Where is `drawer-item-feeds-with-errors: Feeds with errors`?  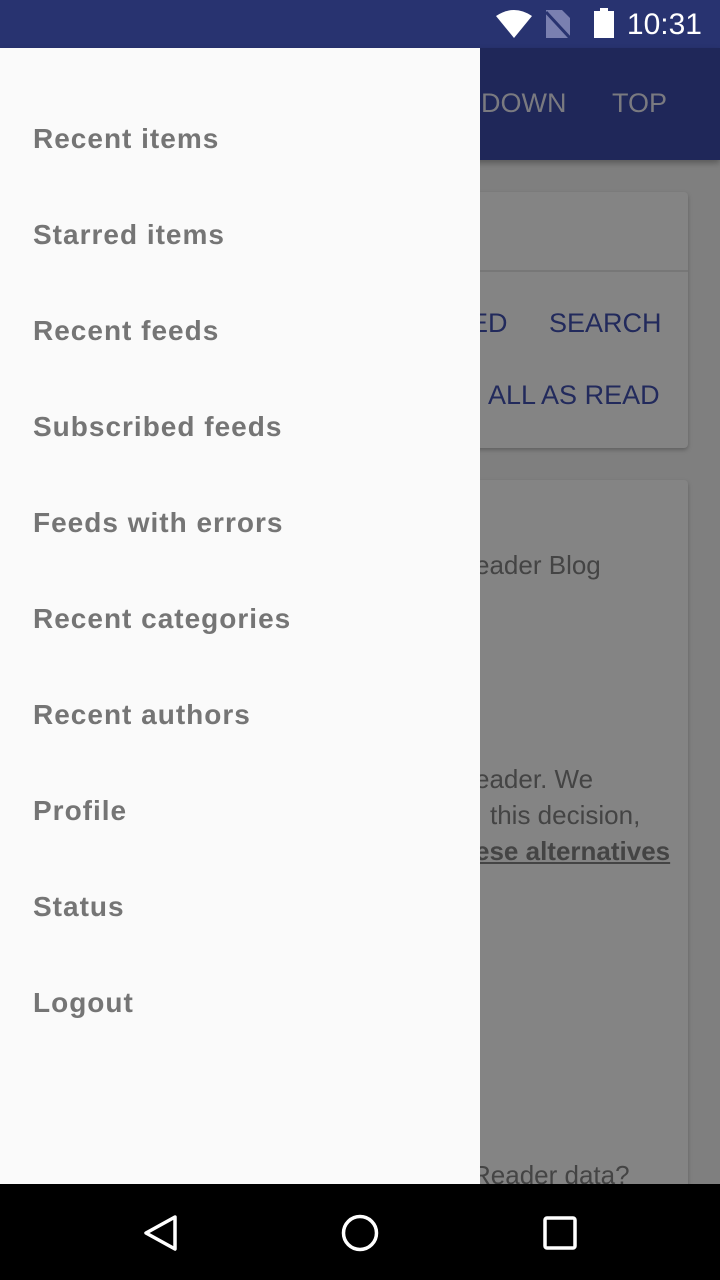
drawer-item-feeds-with-errors: Feeds with errors is located at coordinates (158, 523).